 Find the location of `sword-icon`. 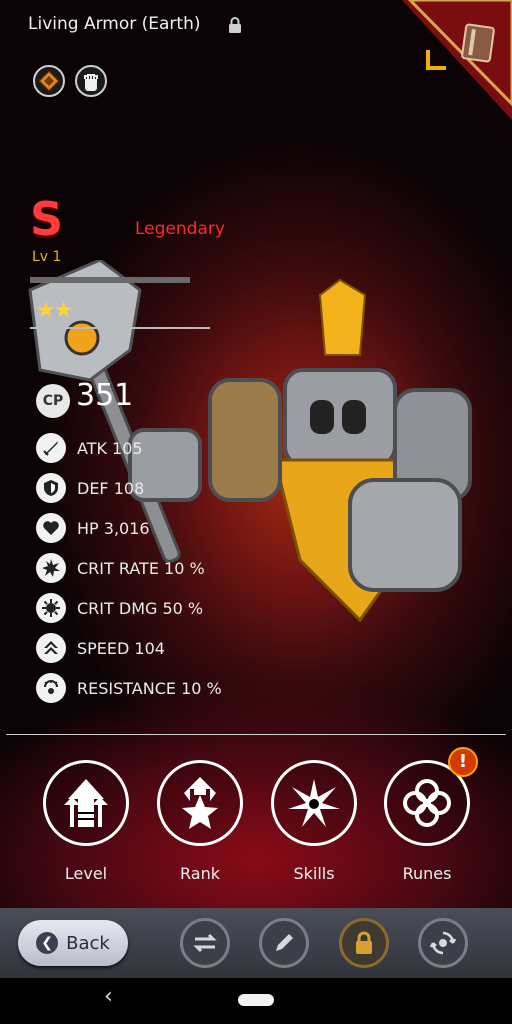

sword-icon is located at coordinates (51, 448).